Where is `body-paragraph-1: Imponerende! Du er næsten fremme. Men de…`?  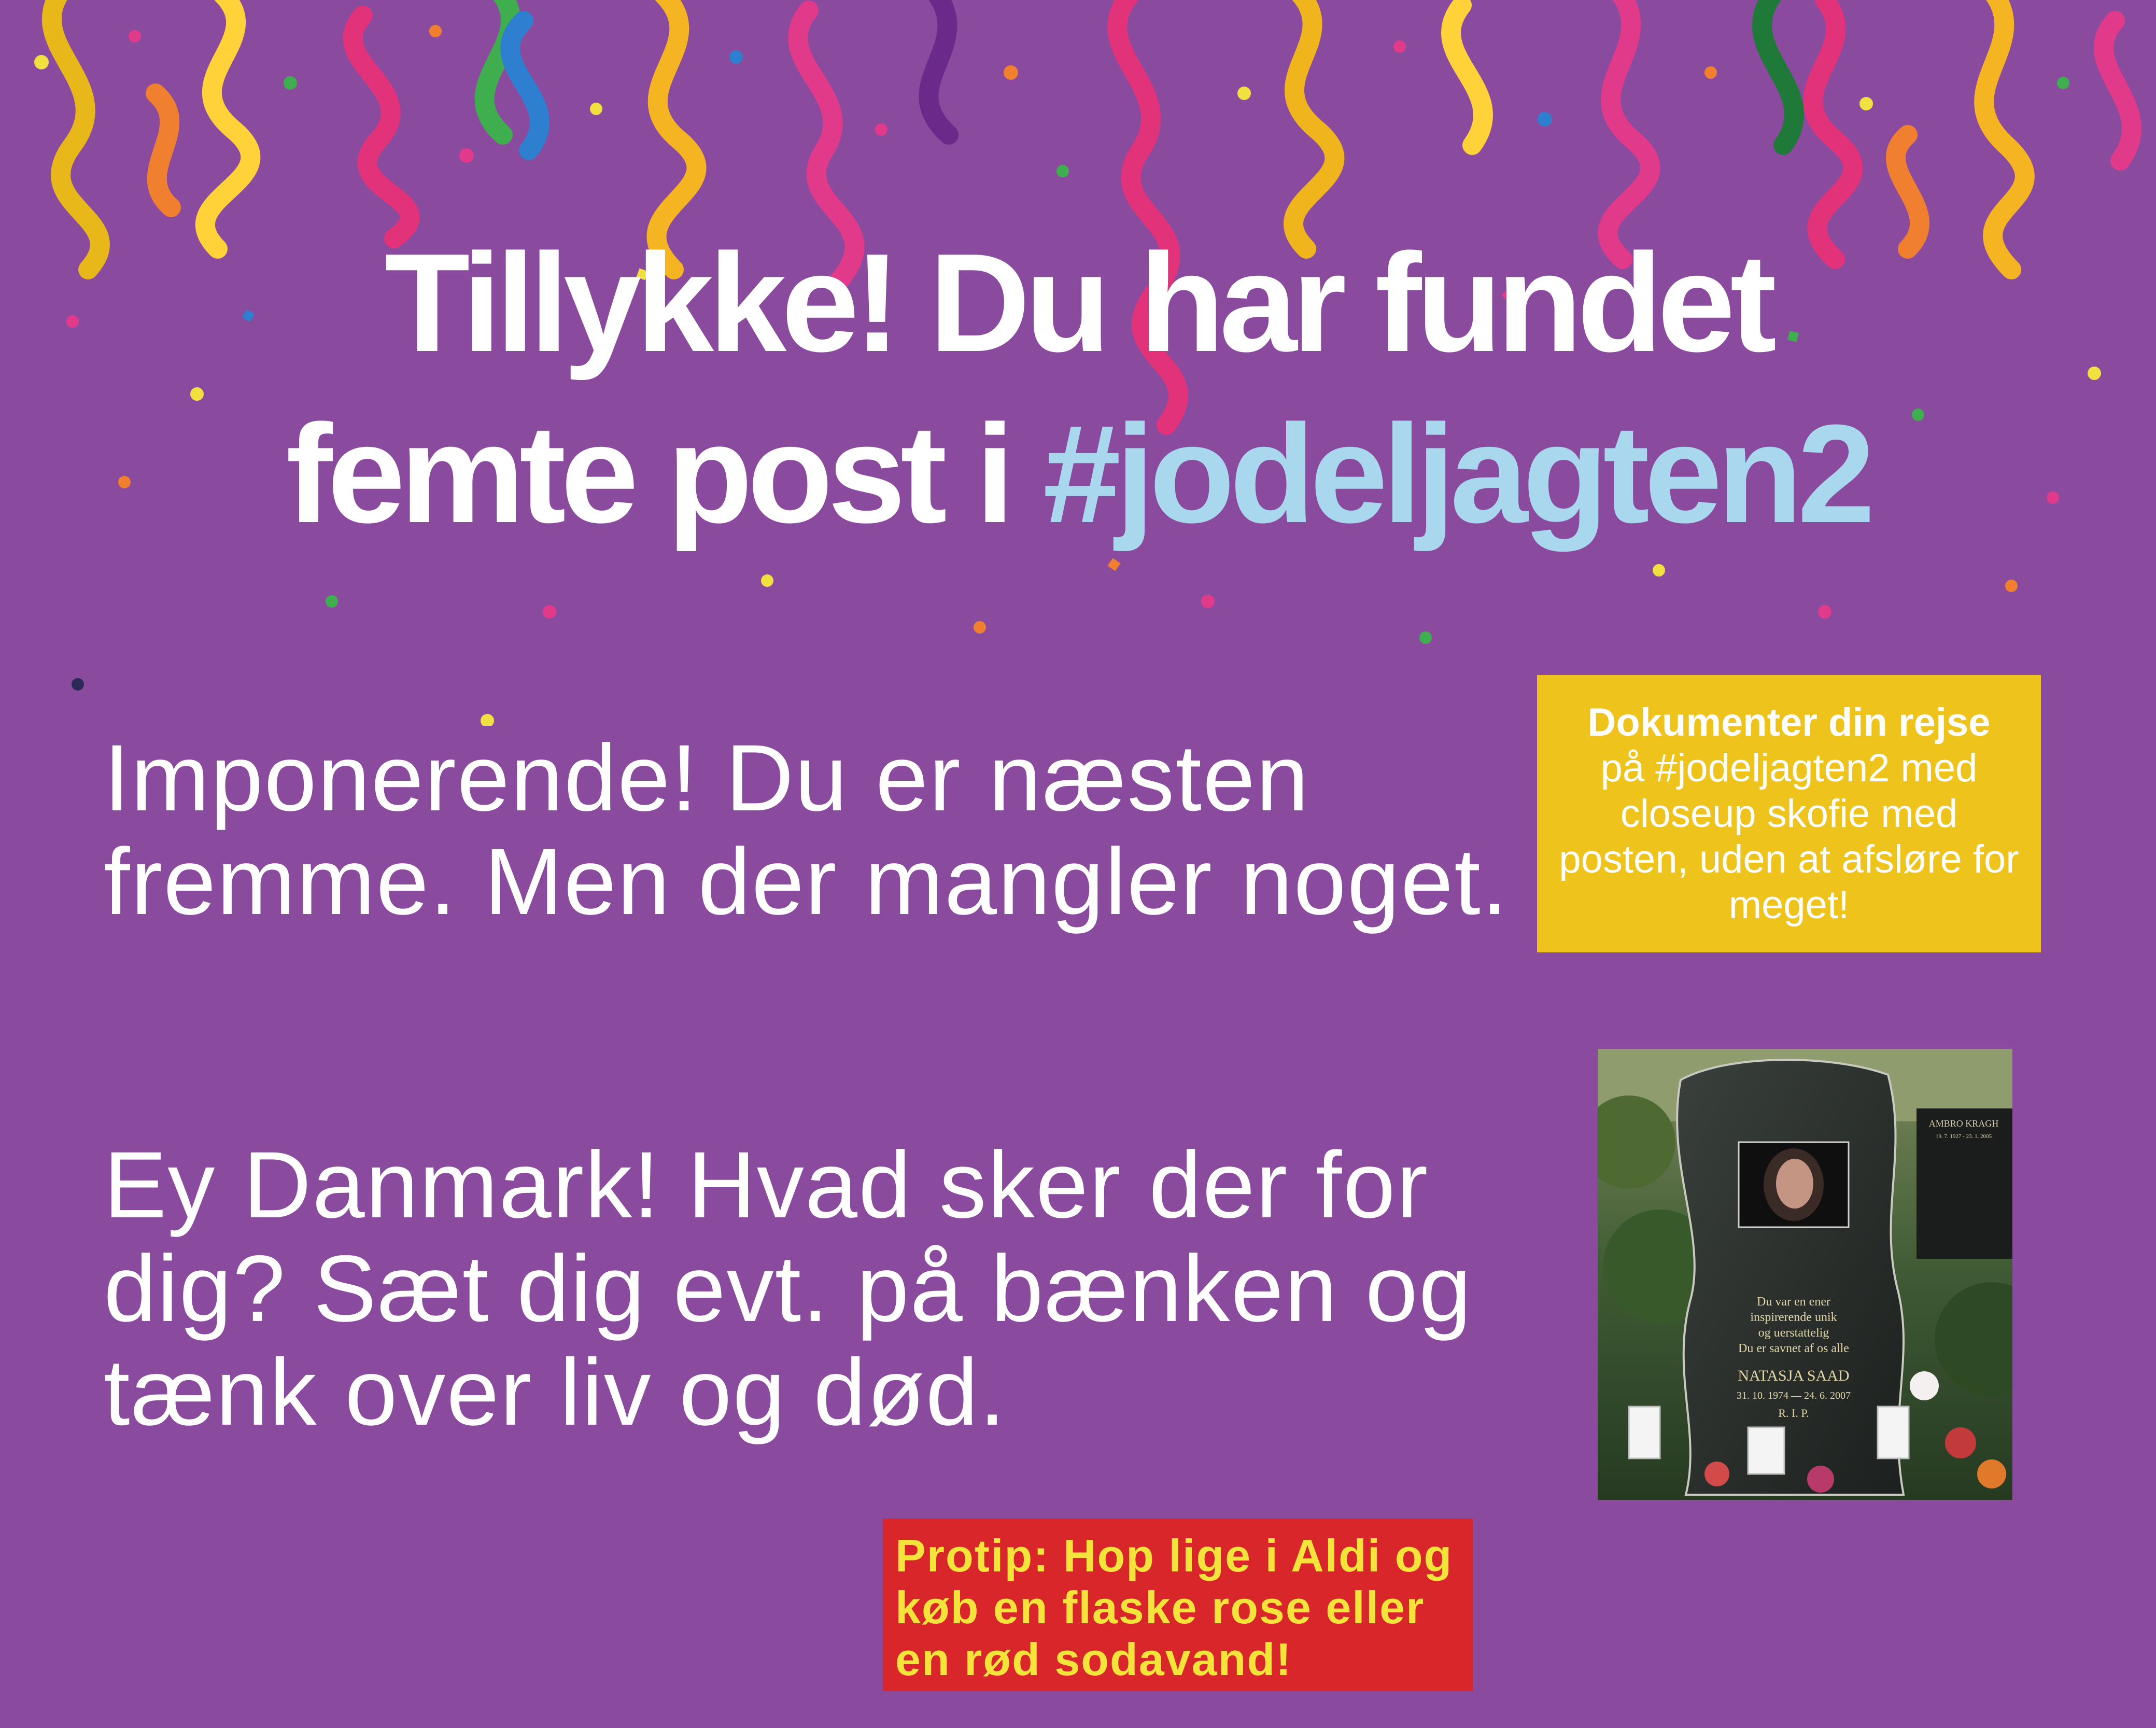 body-paragraph-1: Imponerende! Du er næsten fremme. Men de… is located at coordinates (807, 830).